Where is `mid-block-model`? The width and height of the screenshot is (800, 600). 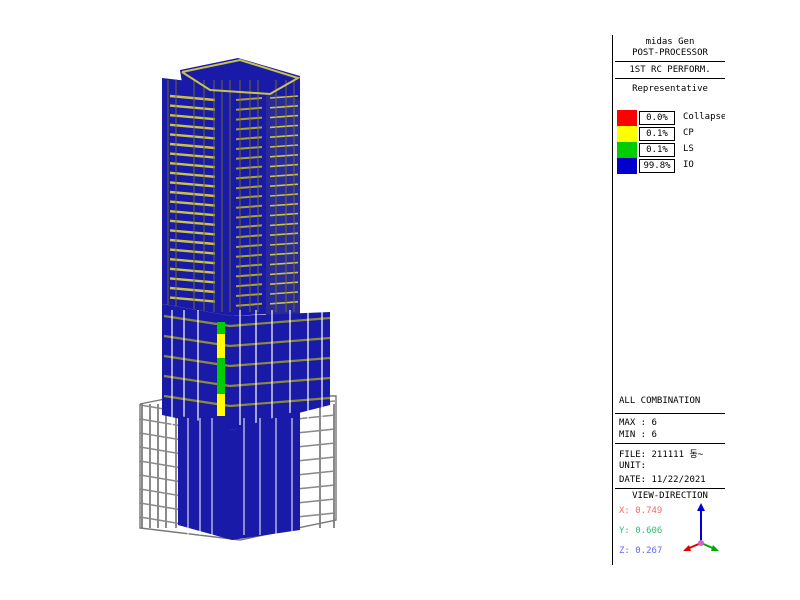 mid-block-model is located at coordinates (246, 422).